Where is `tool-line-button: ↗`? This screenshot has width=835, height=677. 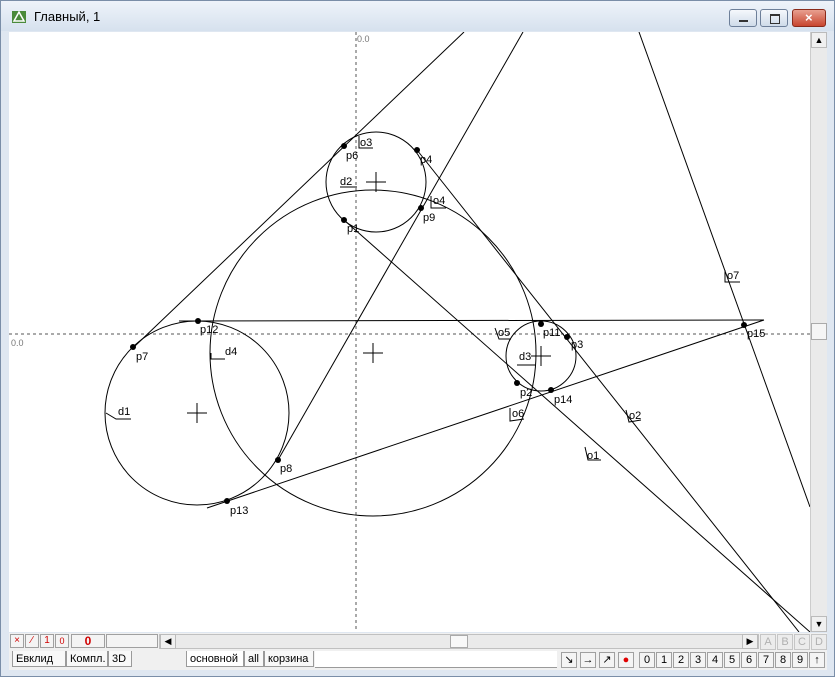 tool-line-button: ↗ is located at coordinates (607, 660).